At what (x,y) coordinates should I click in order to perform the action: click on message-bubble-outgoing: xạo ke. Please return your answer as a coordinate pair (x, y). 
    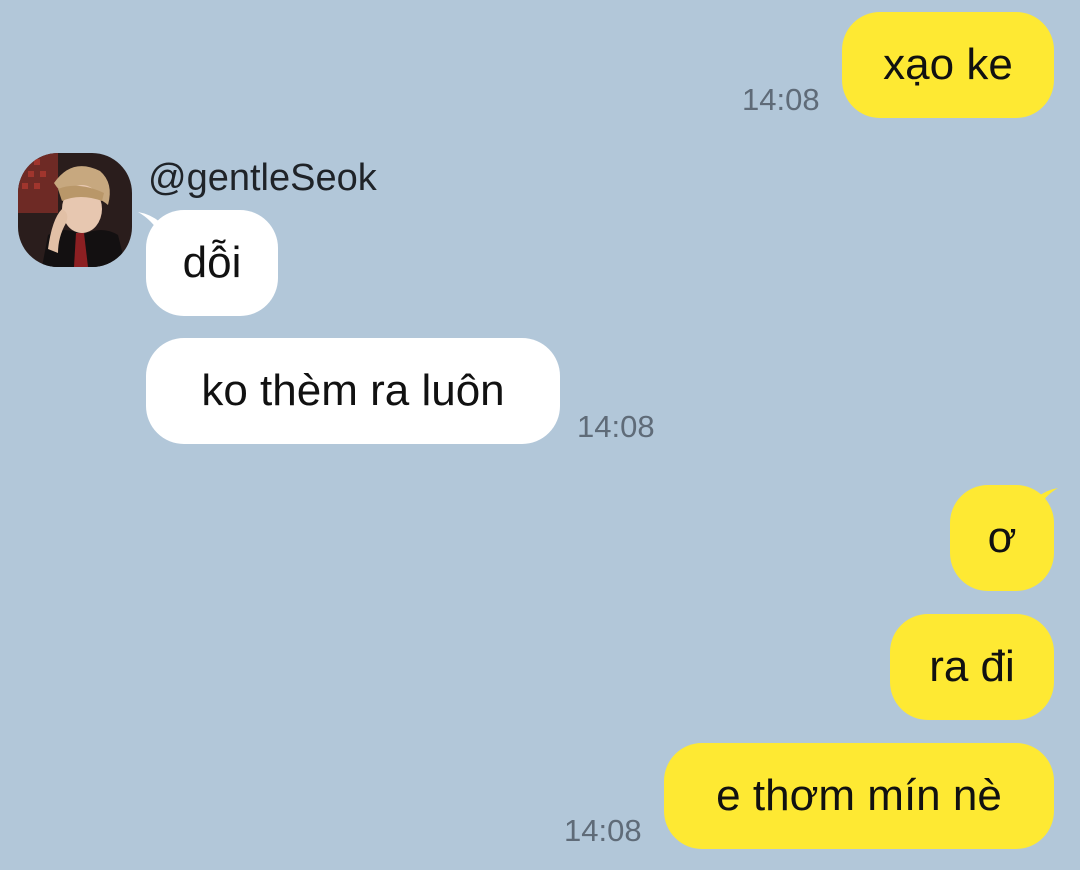
    Looking at the image, I should click on (948, 65).